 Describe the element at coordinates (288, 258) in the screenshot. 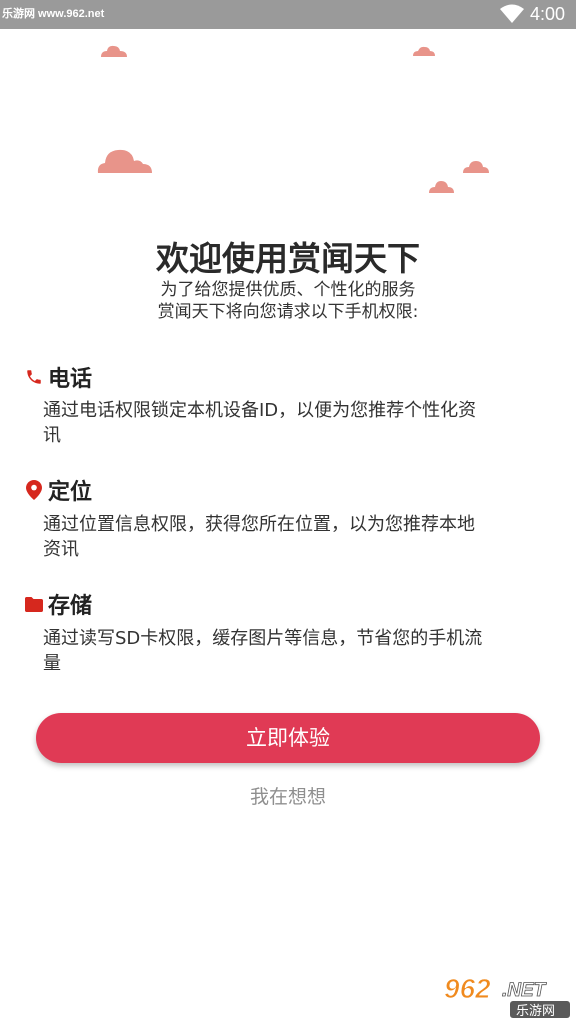

I see `page-title: 欢迎使用赏闻天下` at that location.